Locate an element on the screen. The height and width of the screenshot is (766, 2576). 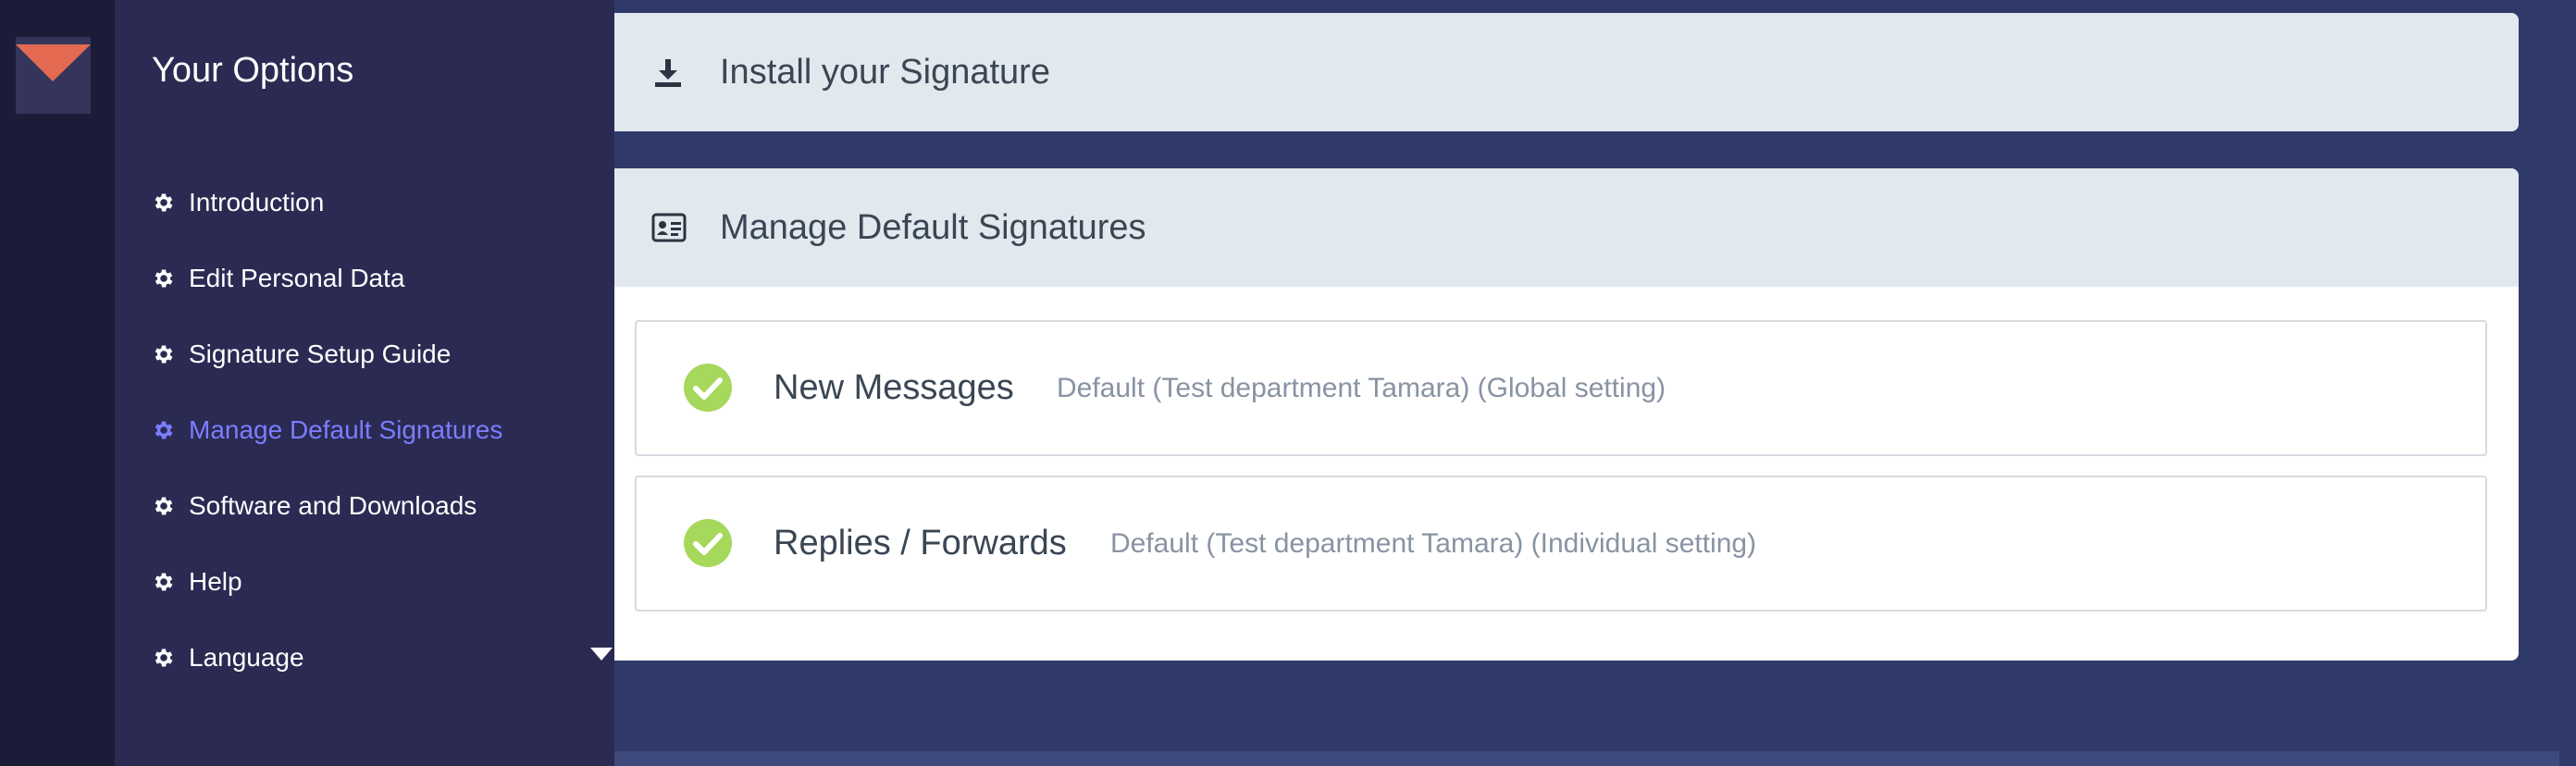
menu-item-signature-setup-guide: Signature Setup Guide is located at coordinates (374, 354).